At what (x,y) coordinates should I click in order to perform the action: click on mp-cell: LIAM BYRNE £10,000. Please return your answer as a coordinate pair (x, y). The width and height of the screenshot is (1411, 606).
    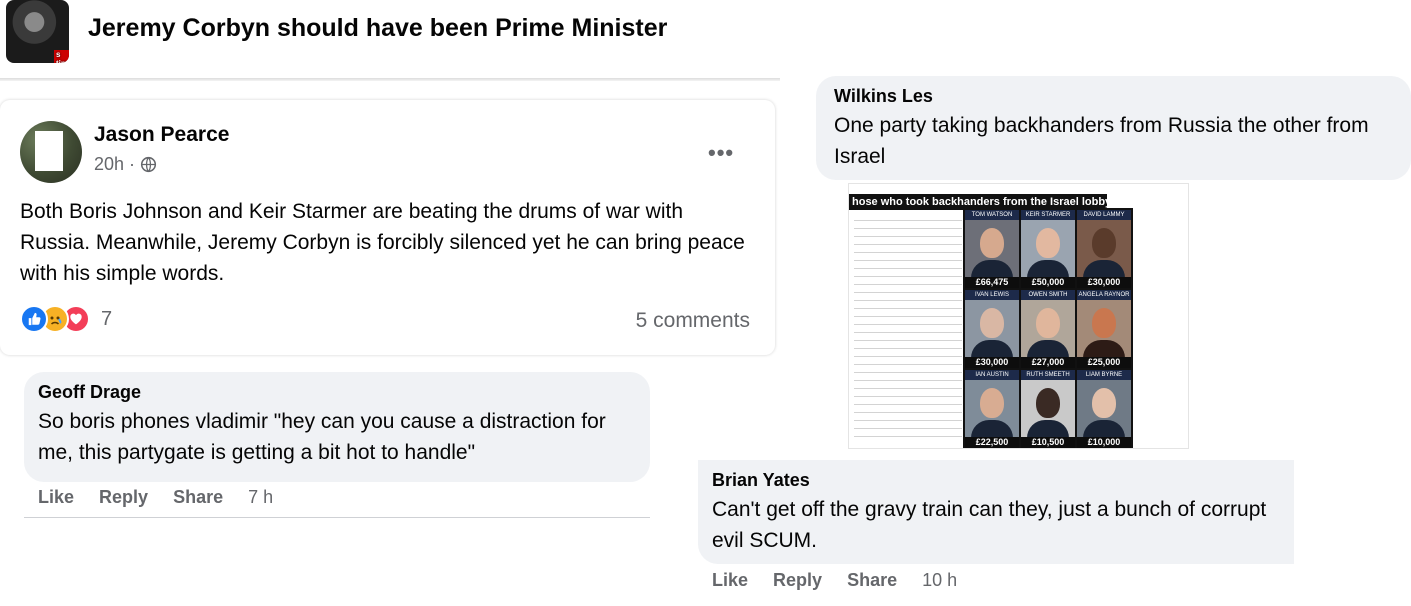
    Looking at the image, I should click on (1104, 409).